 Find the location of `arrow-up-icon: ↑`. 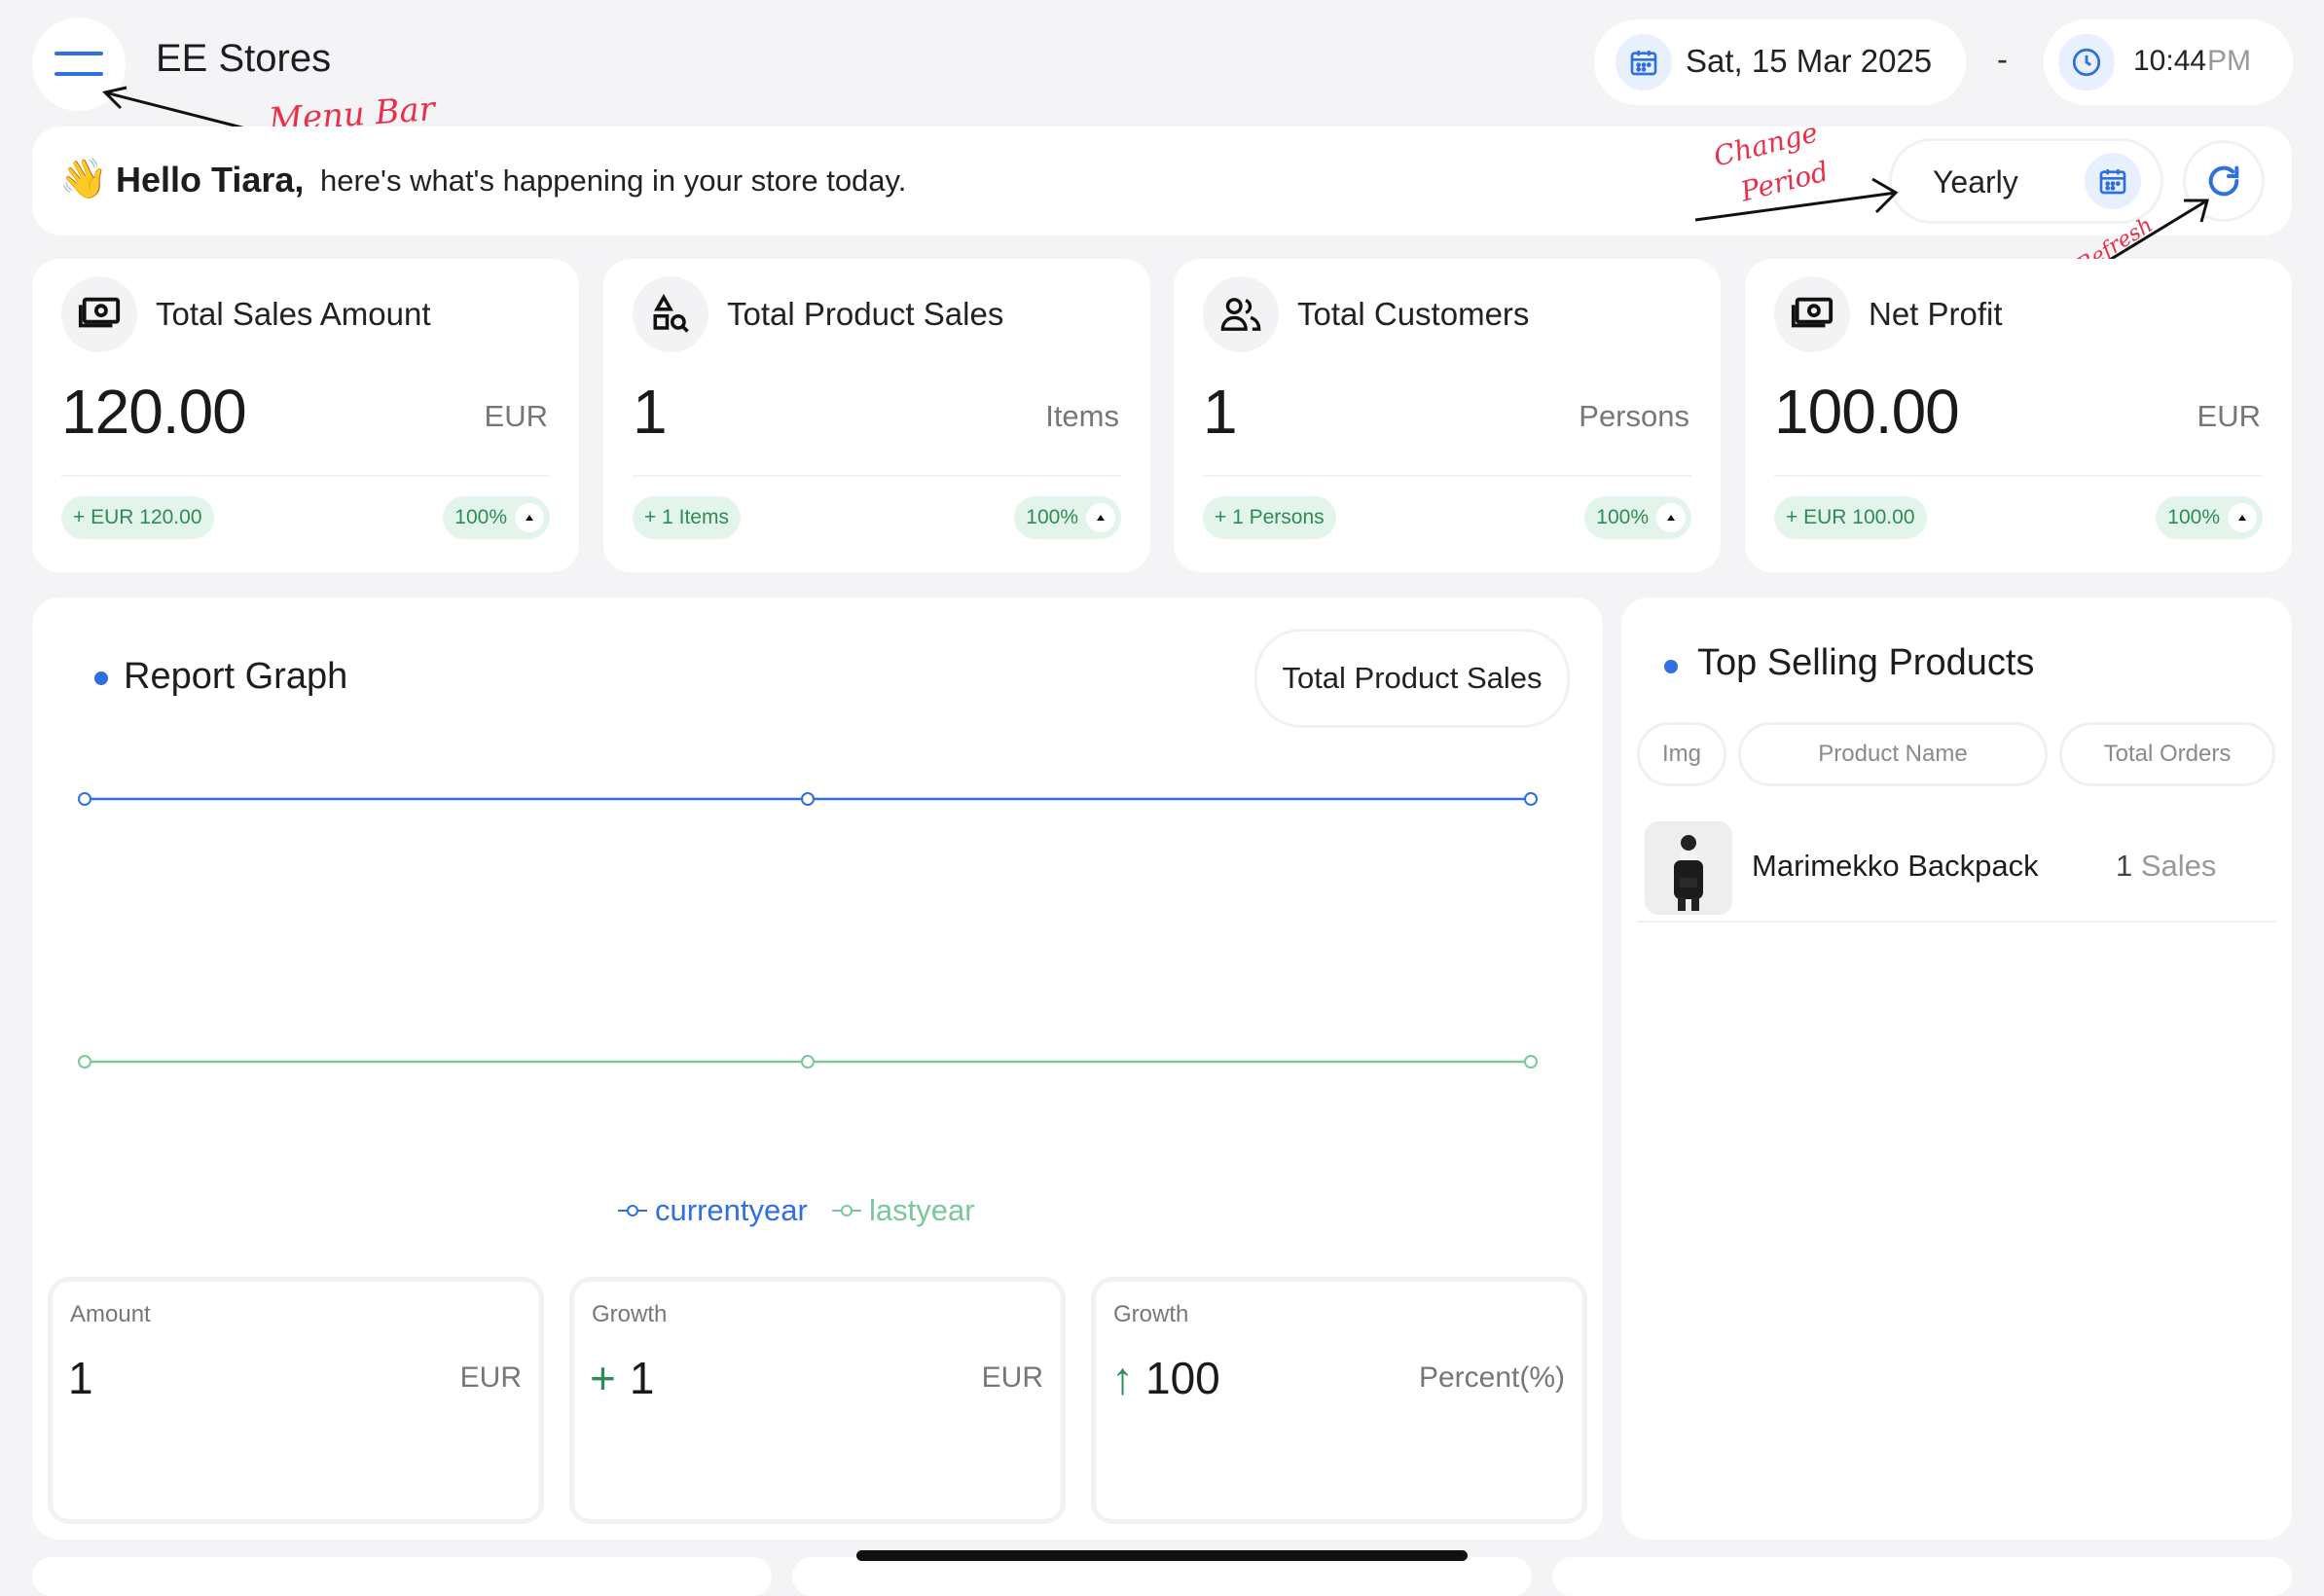

arrow-up-icon: ↑ is located at coordinates (1122, 1378).